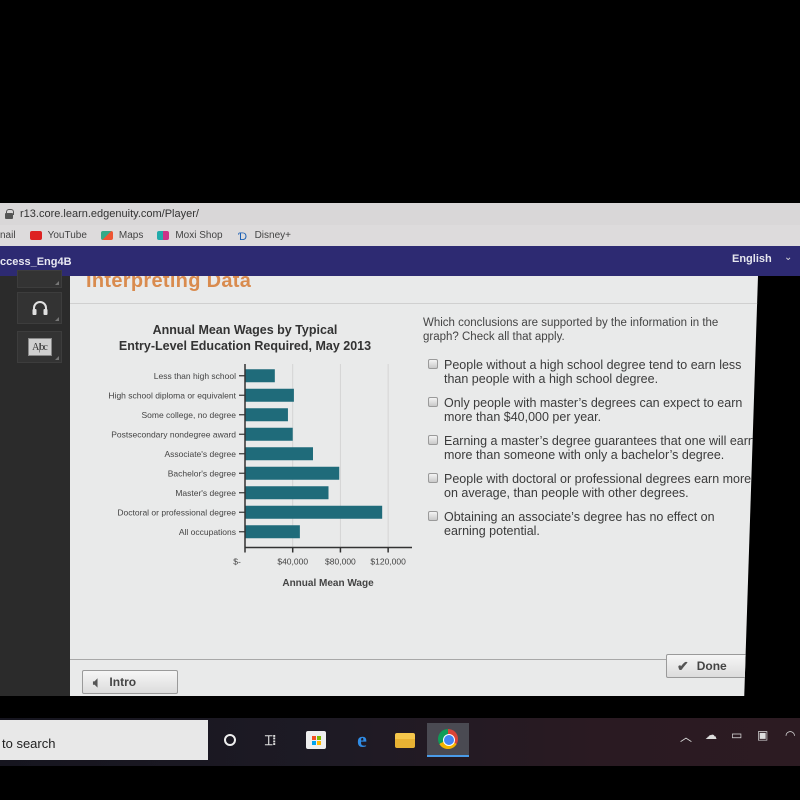  What do you see at coordinates (245, 346) in the screenshot?
I see `chart-title-line-2: Entry-Level Education Required, May 2013` at bounding box center [245, 346].